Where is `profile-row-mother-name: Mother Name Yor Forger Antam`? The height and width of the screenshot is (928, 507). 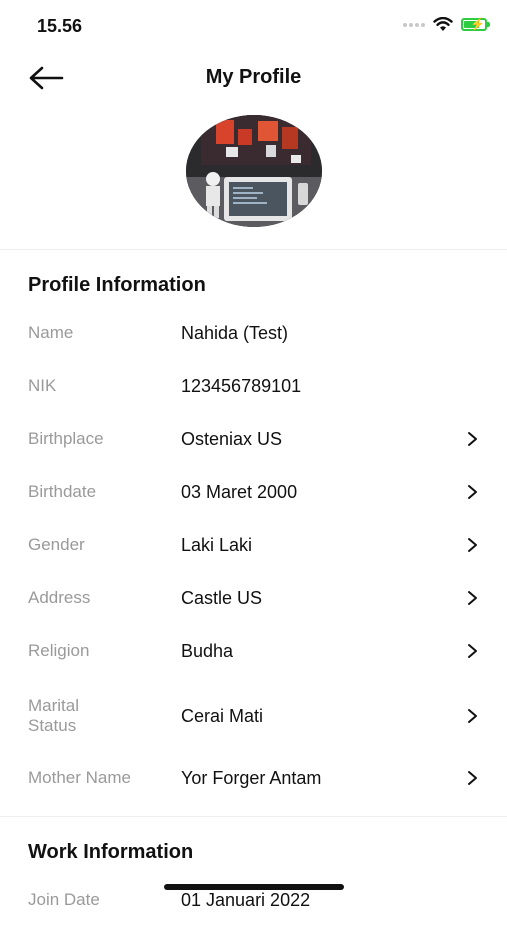 profile-row-mother-name: Mother Name Yor Forger Antam is located at coordinates (253, 778).